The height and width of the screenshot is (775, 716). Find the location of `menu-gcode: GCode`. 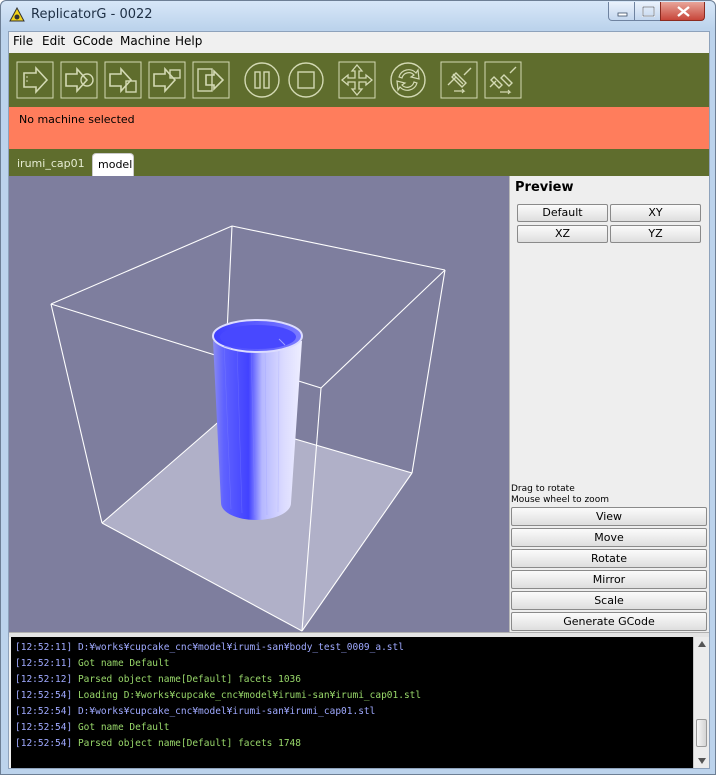

menu-gcode: GCode is located at coordinates (93, 41).